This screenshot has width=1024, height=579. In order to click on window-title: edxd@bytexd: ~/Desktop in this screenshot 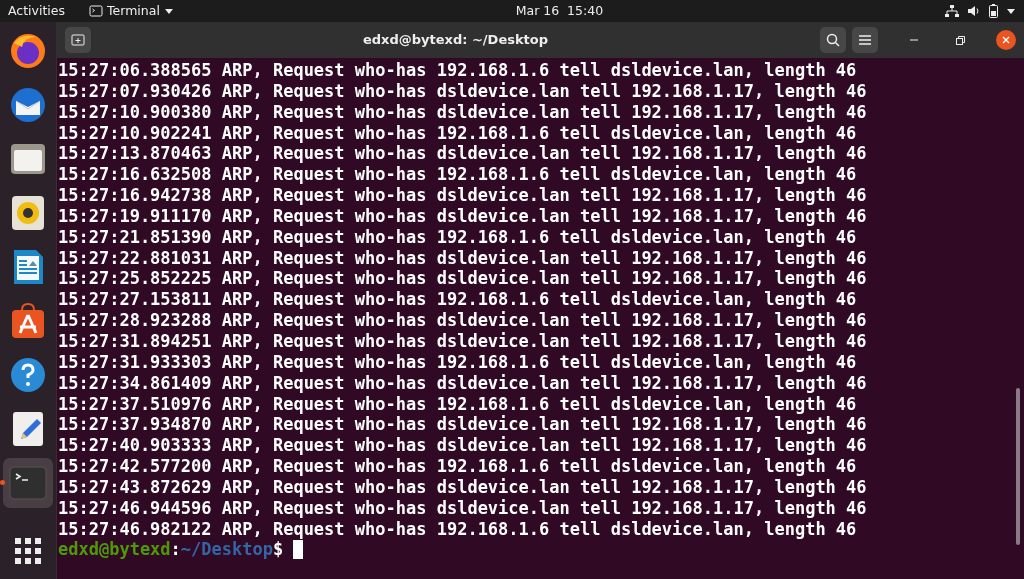, I will do `click(455, 40)`.